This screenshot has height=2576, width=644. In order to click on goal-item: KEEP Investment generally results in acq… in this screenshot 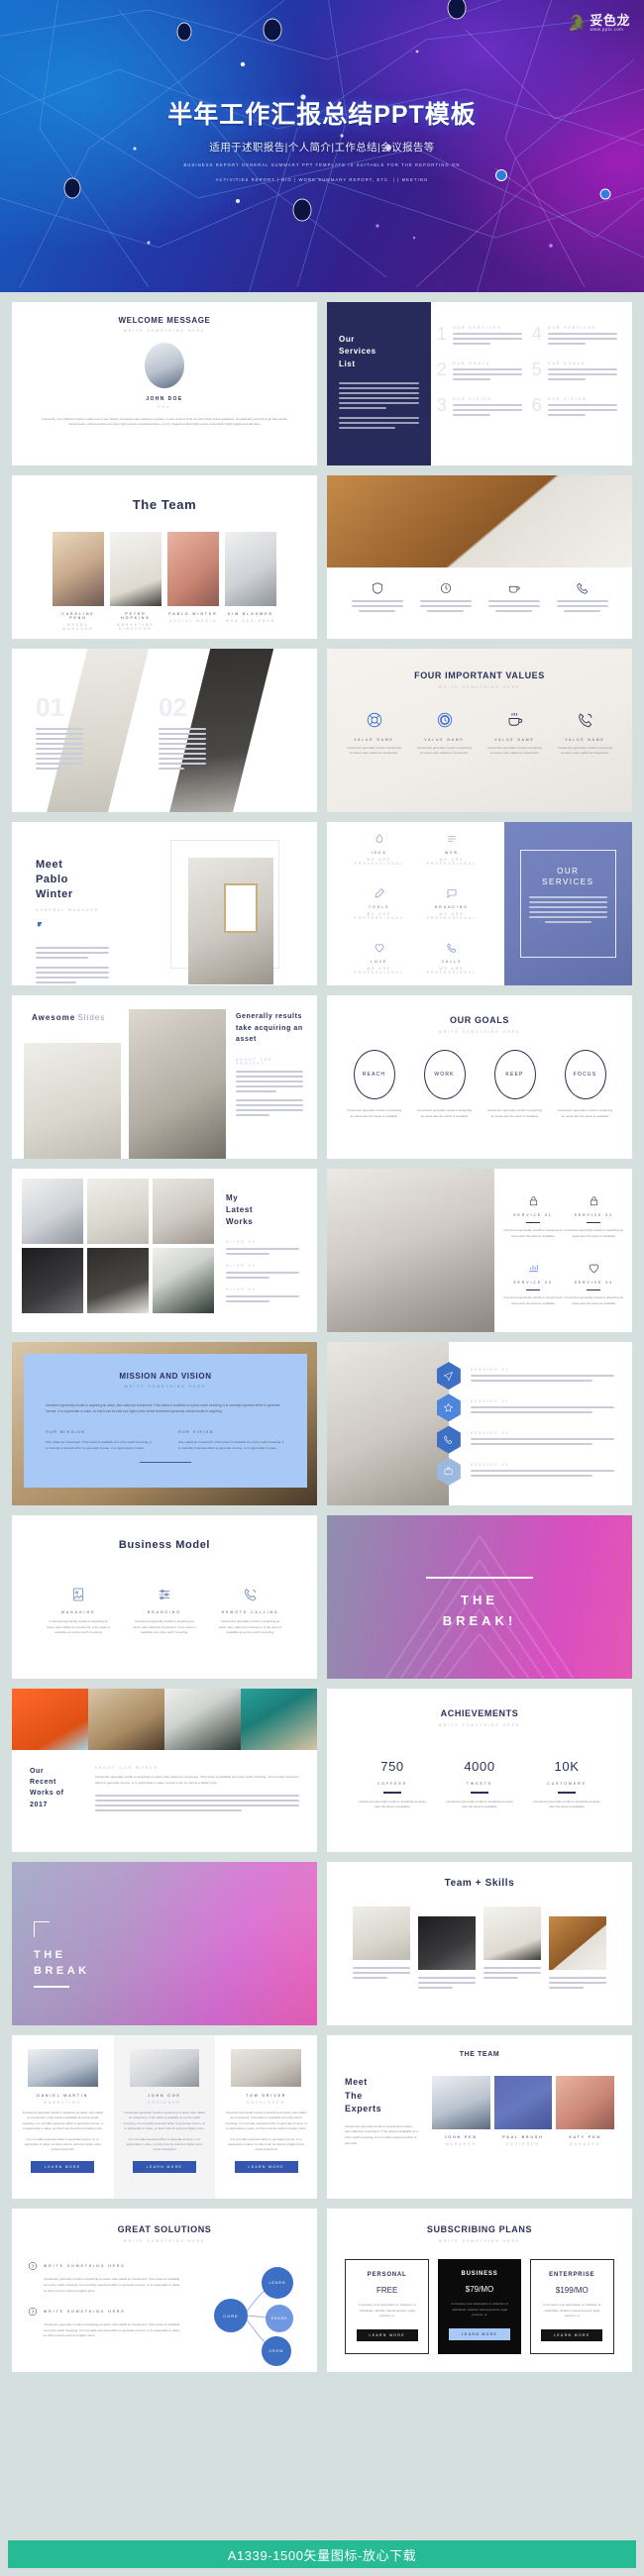, I will do `click(515, 1084)`.